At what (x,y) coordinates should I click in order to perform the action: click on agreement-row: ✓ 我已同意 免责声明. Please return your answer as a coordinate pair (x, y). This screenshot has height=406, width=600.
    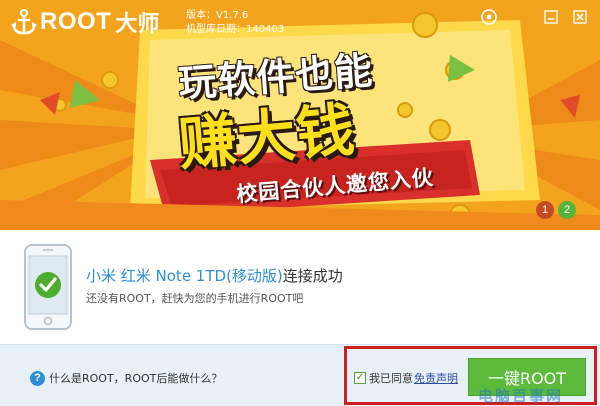
    Looking at the image, I should click on (406, 378).